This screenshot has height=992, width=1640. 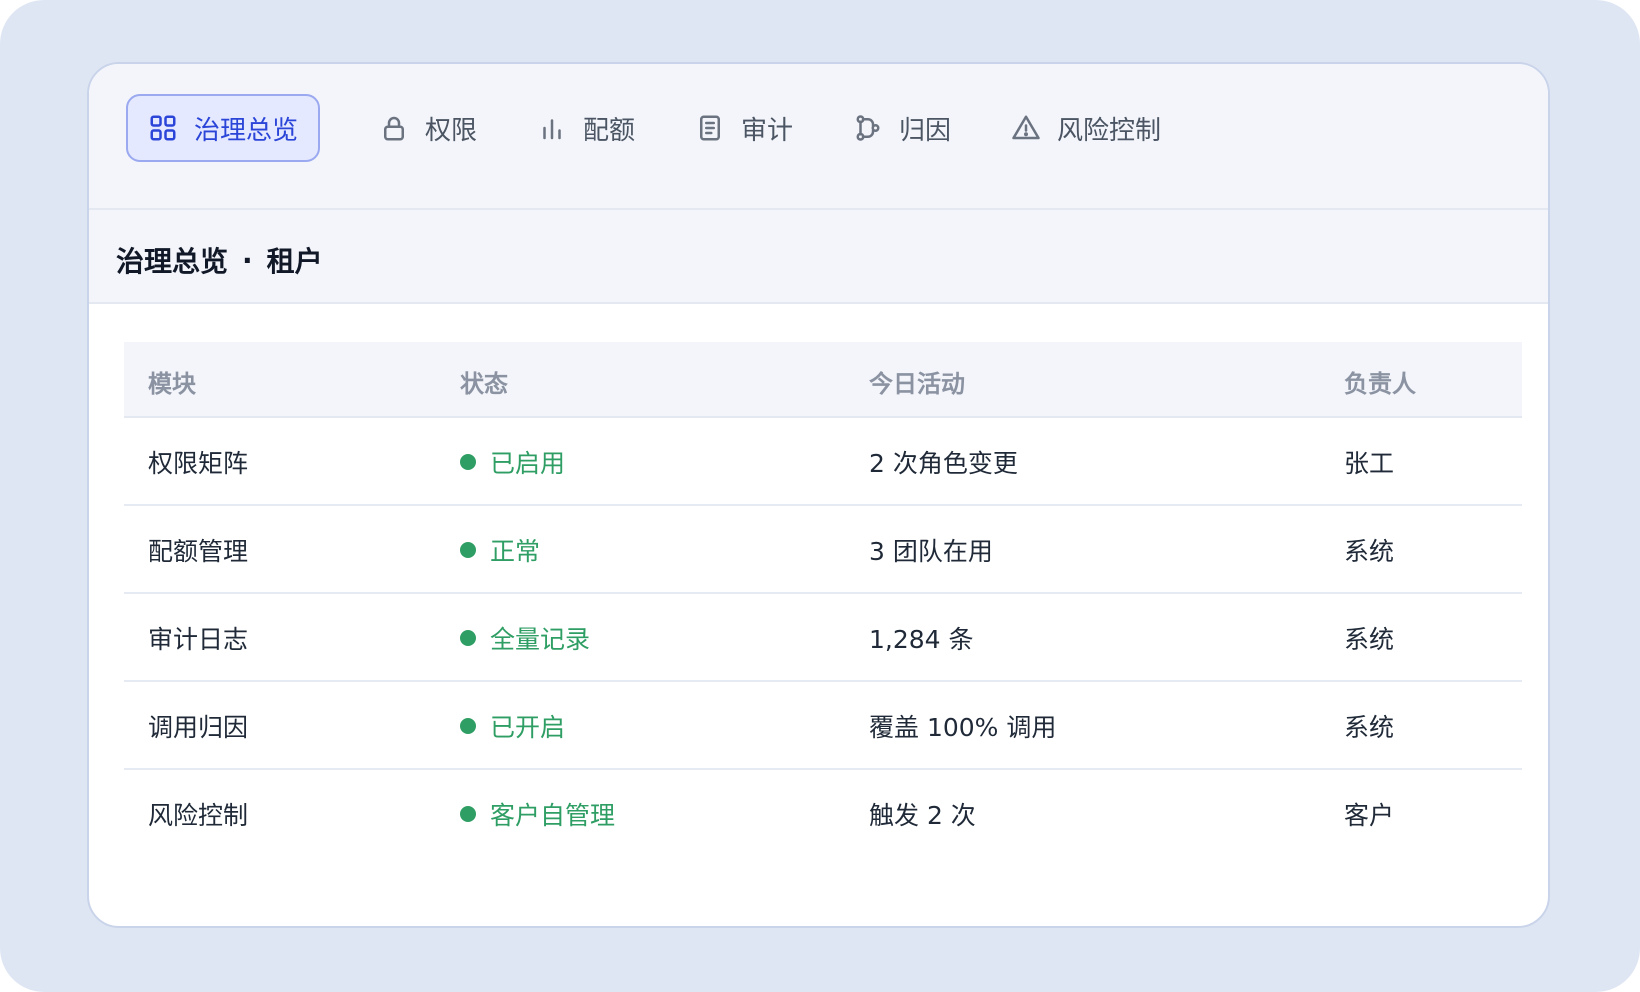 What do you see at coordinates (394, 128) in the screenshot?
I see `lock-icon` at bounding box center [394, 128].